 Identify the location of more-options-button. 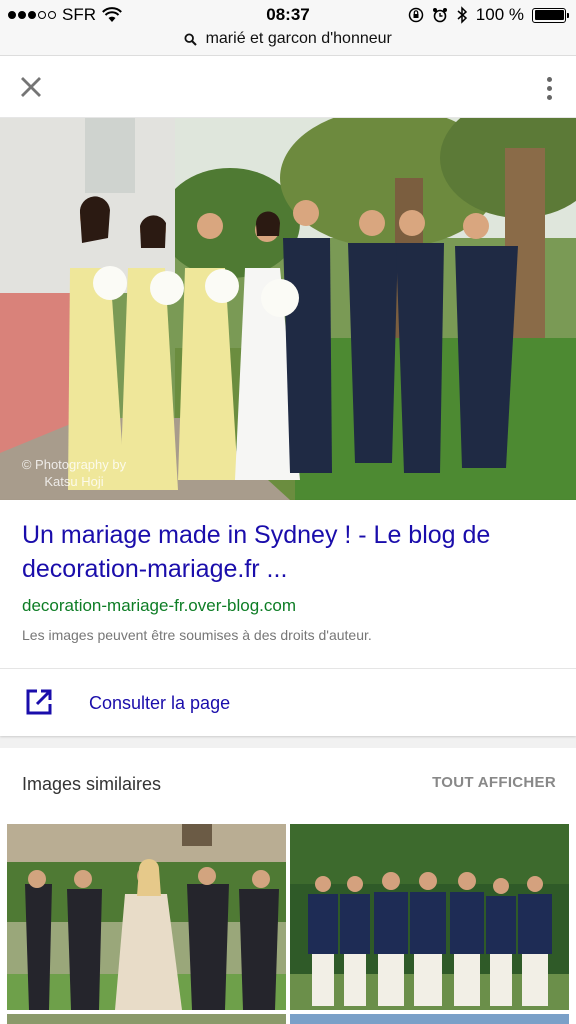
(549, 88).